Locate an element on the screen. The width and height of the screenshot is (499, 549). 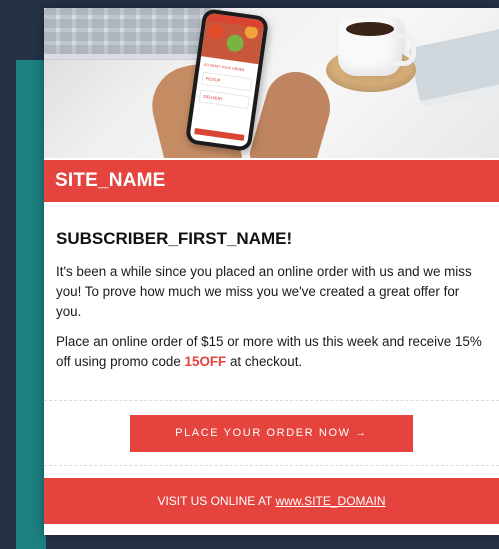
right-hand-illustration is located at coordinates (293, 111).